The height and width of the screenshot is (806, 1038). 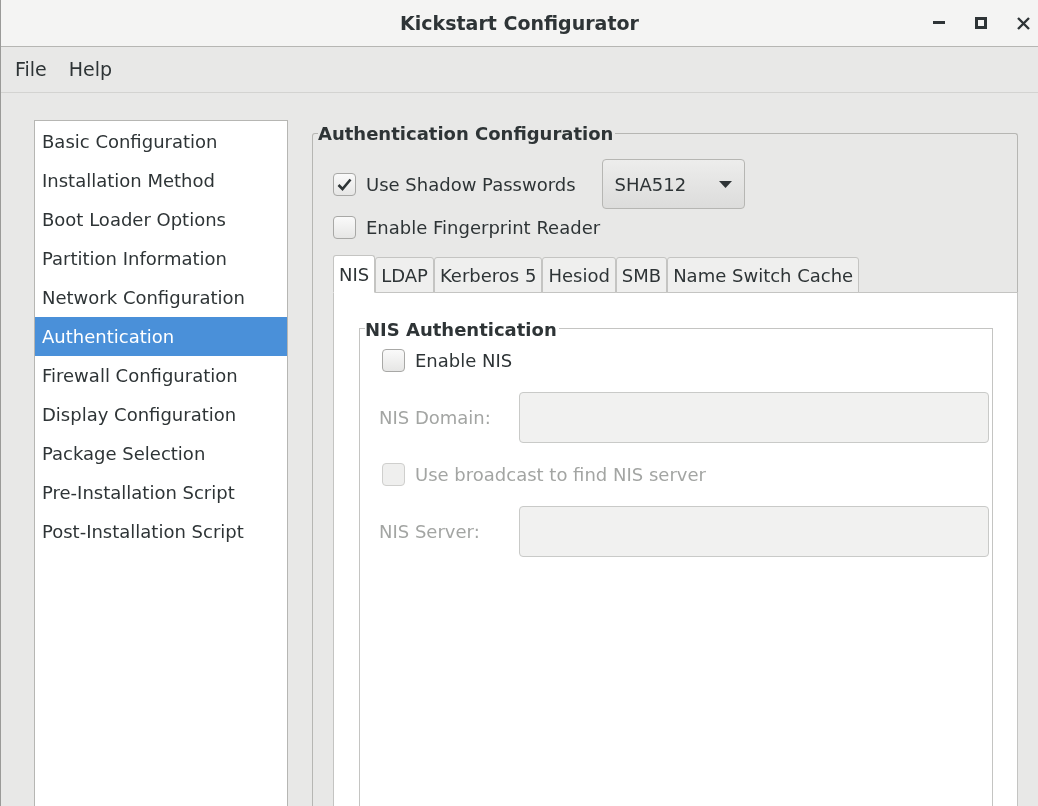 What do you see at coordinates (725, 184) in the screenshot?
I see `caret-icon` at bounding box center [725, 184].